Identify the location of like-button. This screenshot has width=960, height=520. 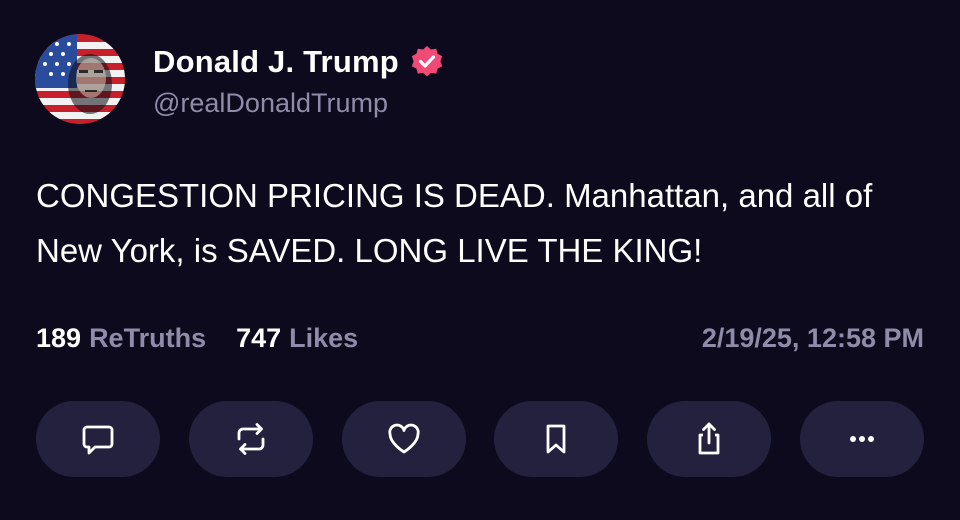
(403, 439).